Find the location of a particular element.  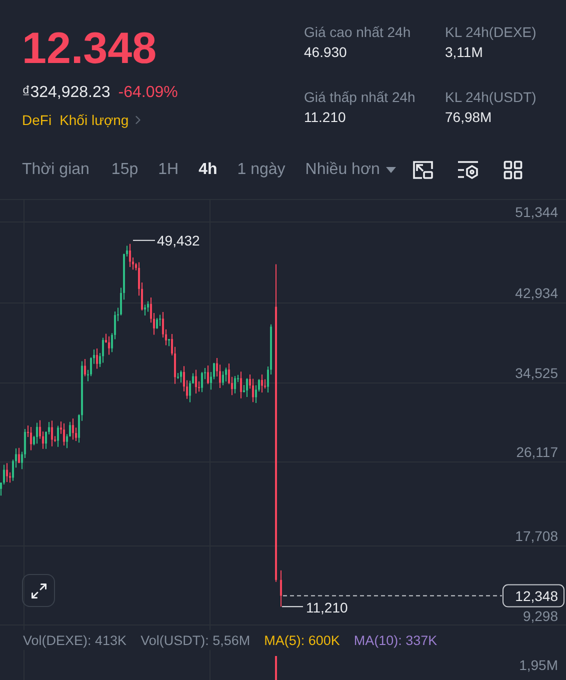

volume-indicator: MA(10): 337K is located at coordinates (396, 640).